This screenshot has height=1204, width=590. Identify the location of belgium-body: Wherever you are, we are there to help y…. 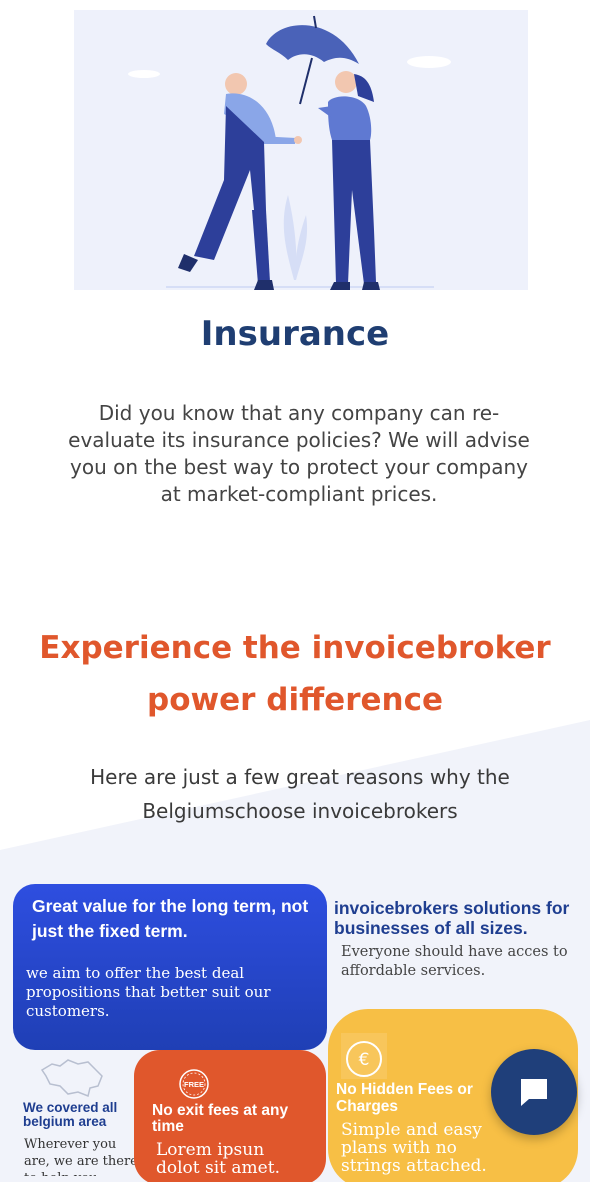
(81, 1156).